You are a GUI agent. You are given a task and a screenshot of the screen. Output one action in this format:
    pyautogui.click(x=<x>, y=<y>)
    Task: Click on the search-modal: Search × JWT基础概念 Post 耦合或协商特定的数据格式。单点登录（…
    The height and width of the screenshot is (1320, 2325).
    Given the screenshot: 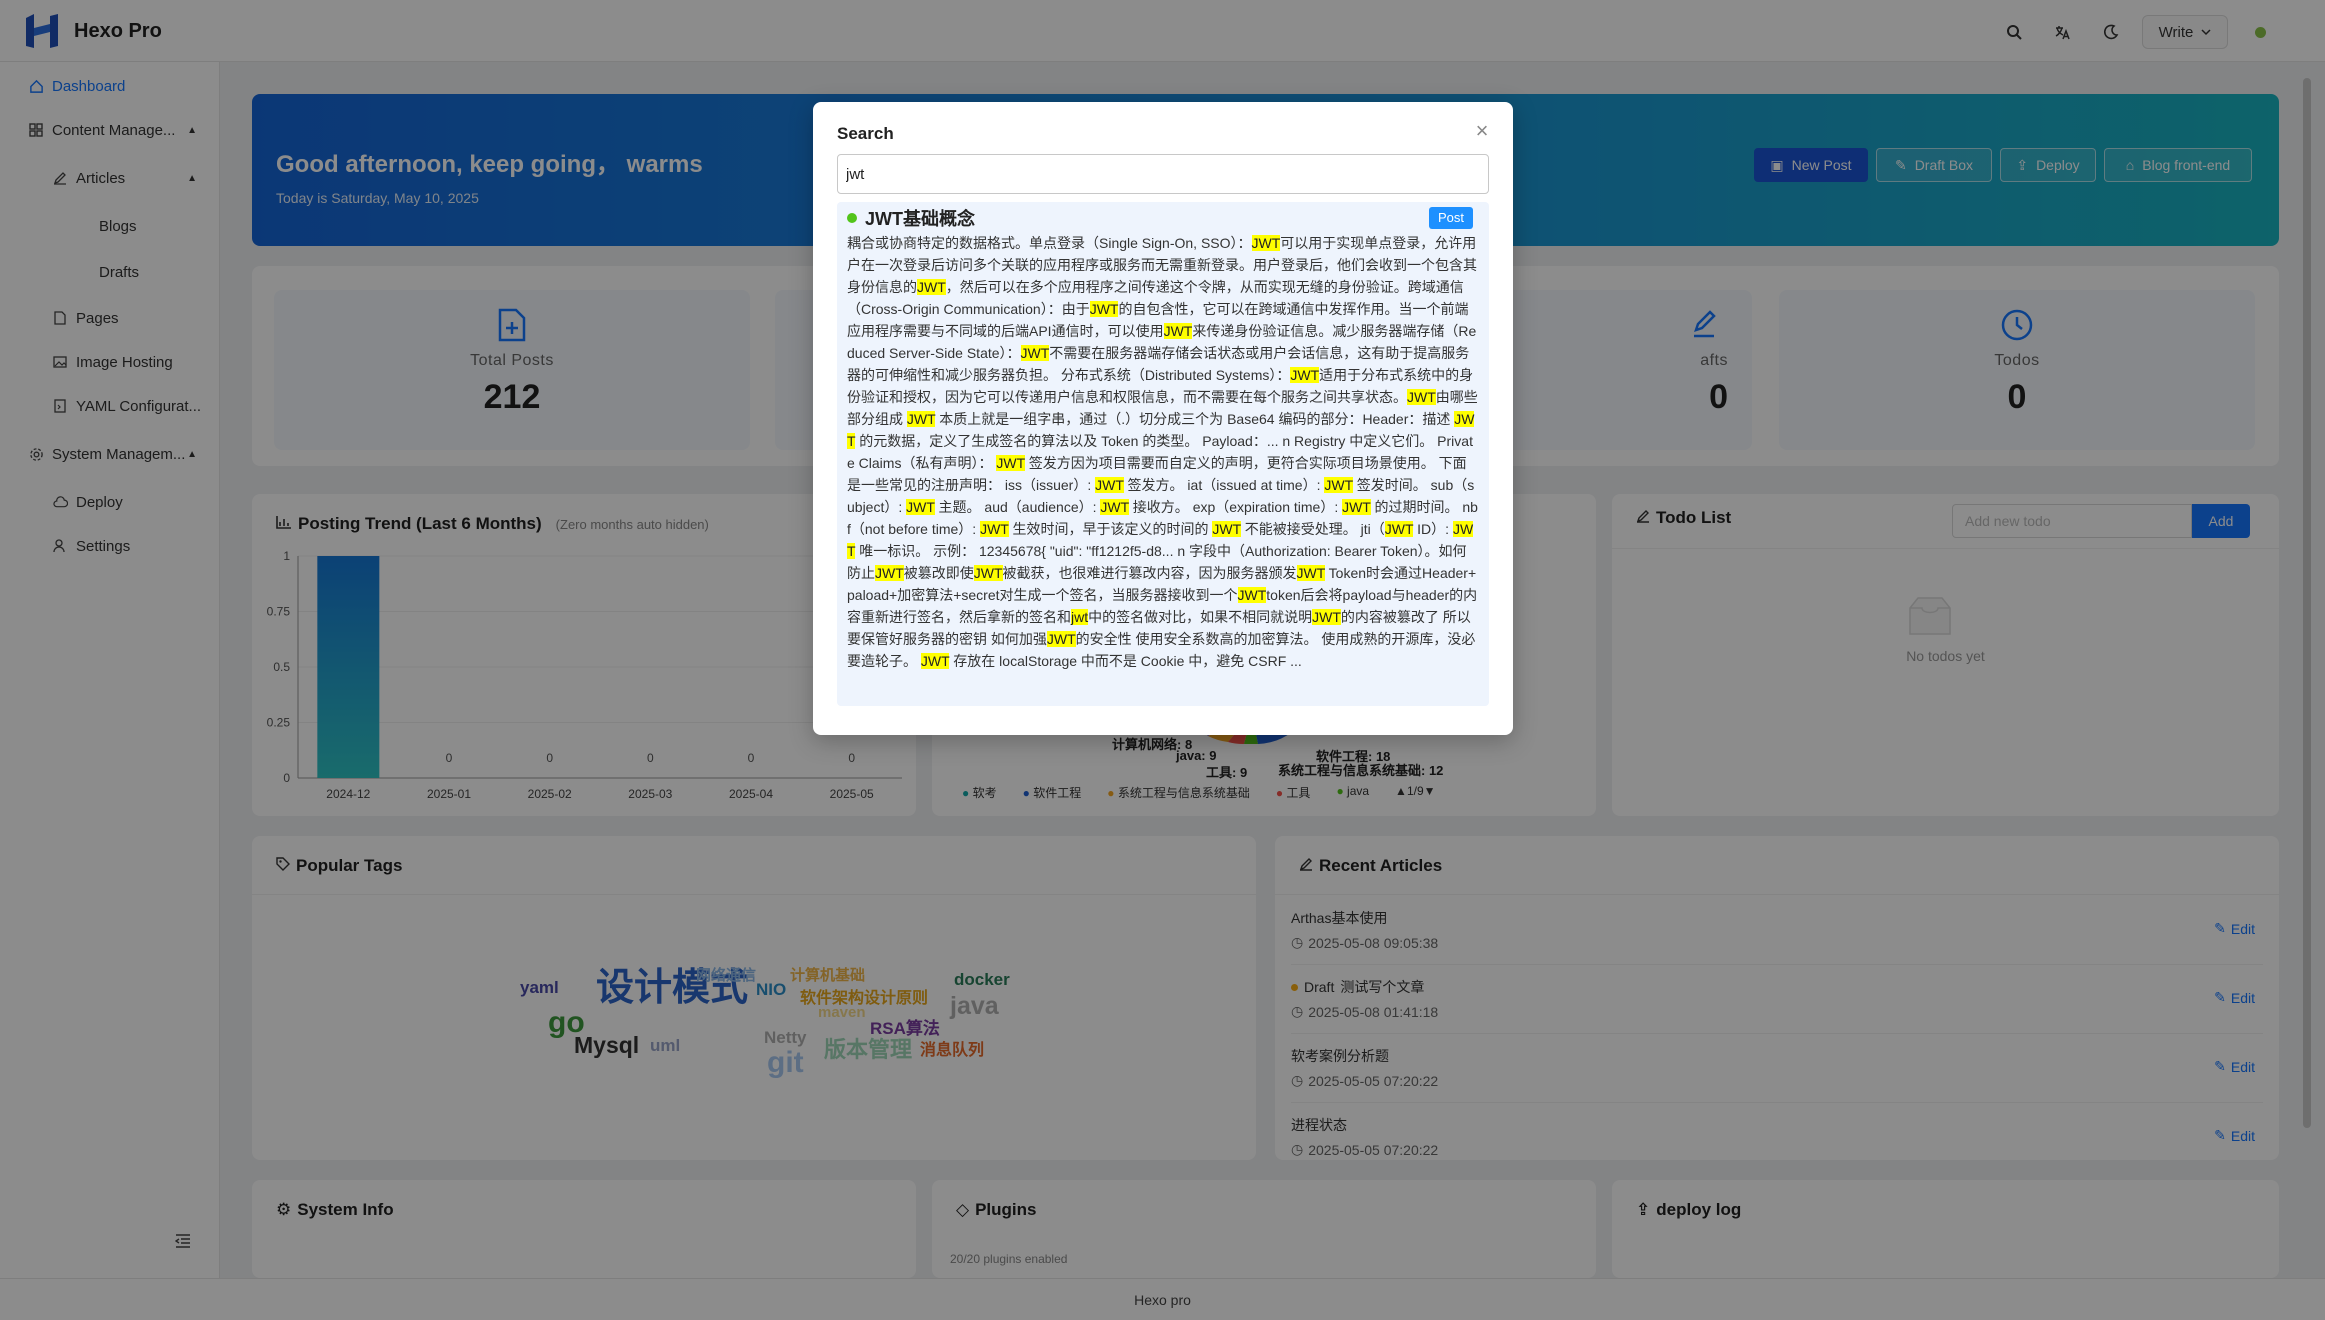 What is the action you would take?
    pyautogui.click(x=1163, y=418)
    